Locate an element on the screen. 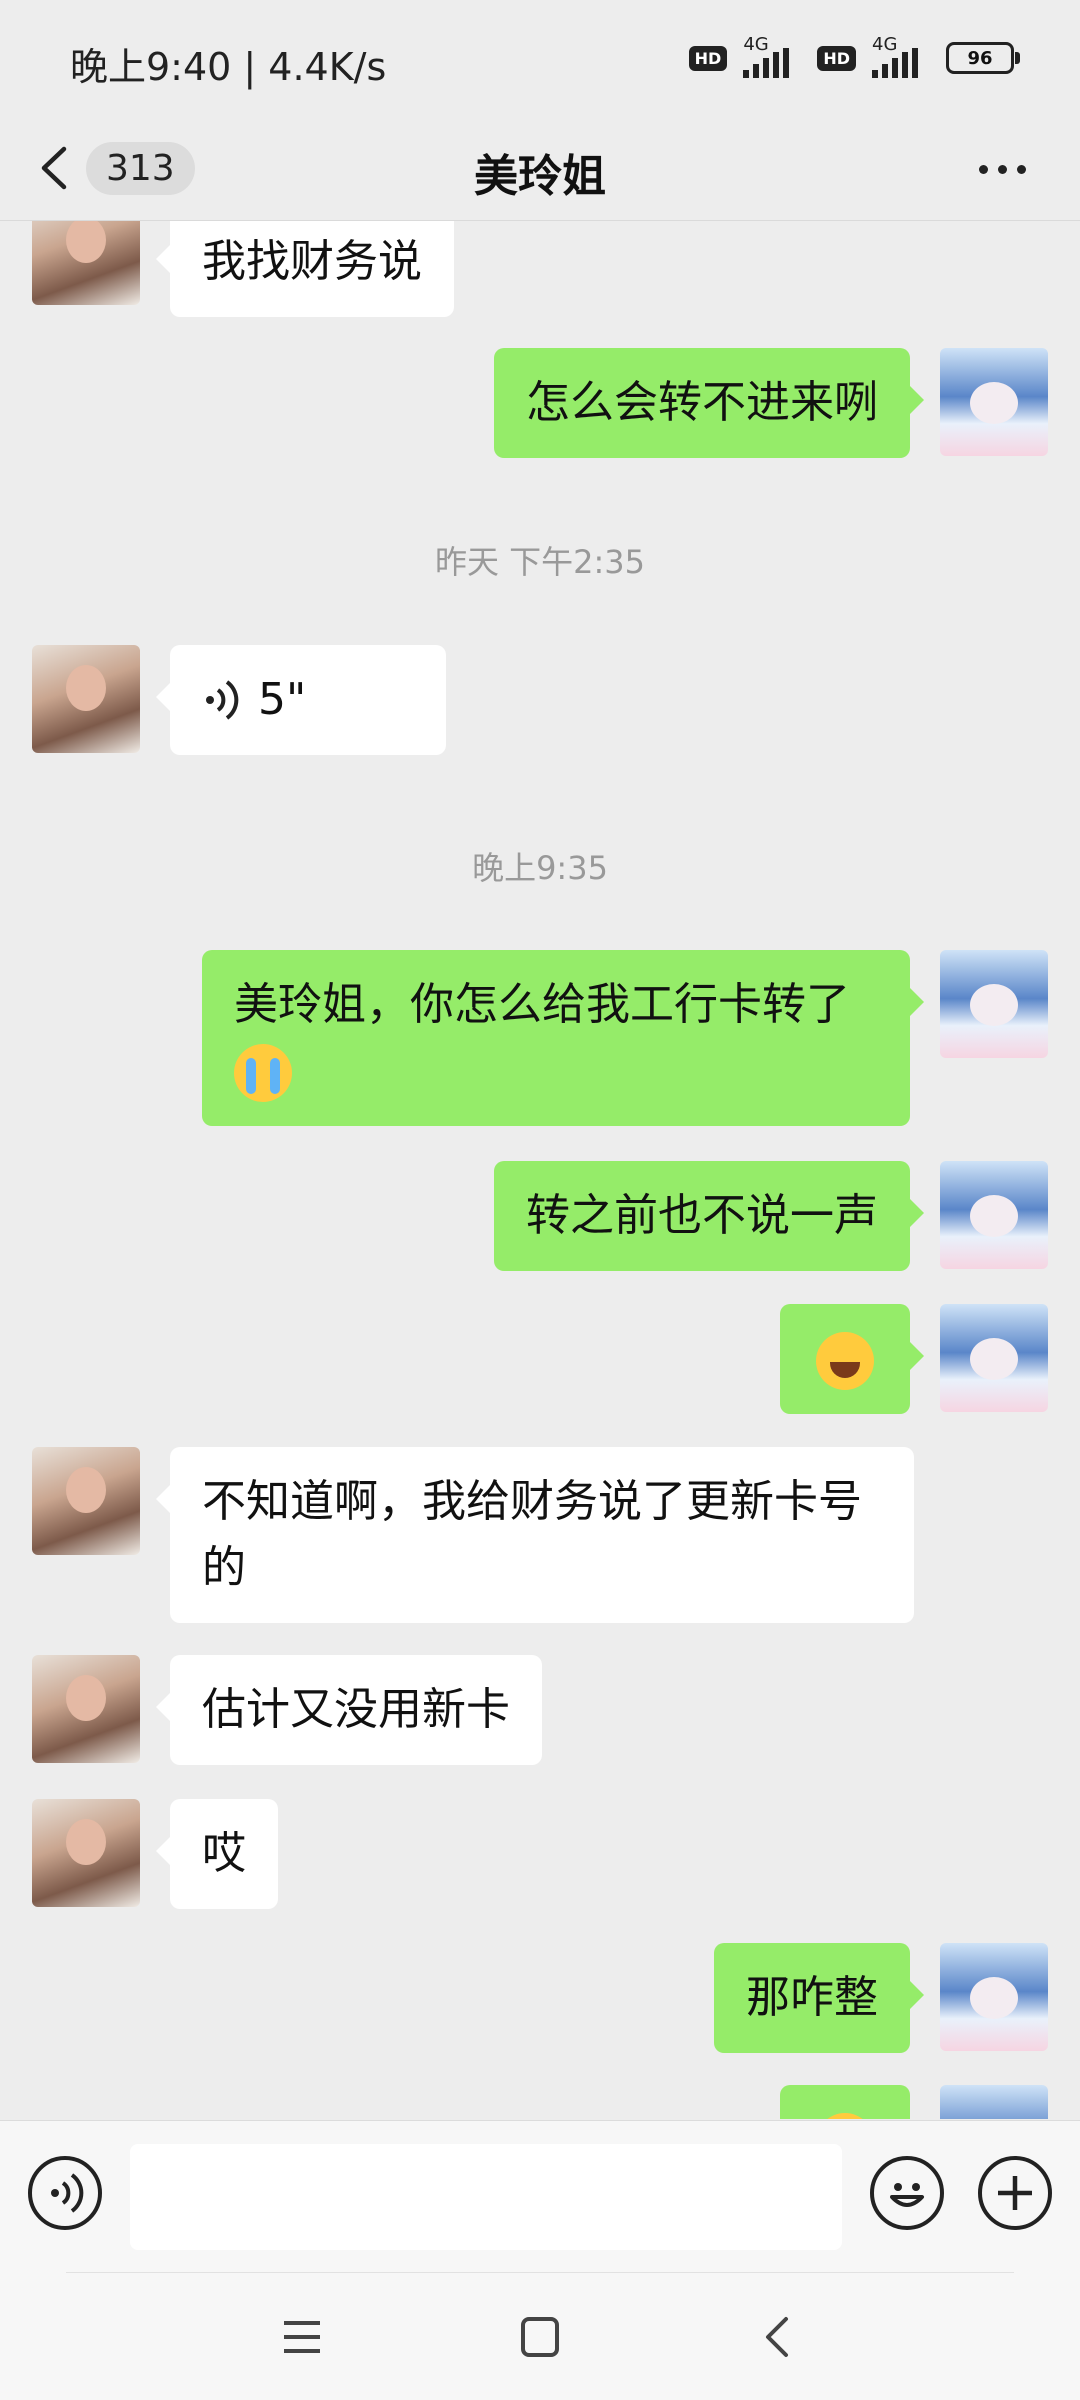  status-icons: HD 4G HD 4G 96 is located at coordinates (854, 58).